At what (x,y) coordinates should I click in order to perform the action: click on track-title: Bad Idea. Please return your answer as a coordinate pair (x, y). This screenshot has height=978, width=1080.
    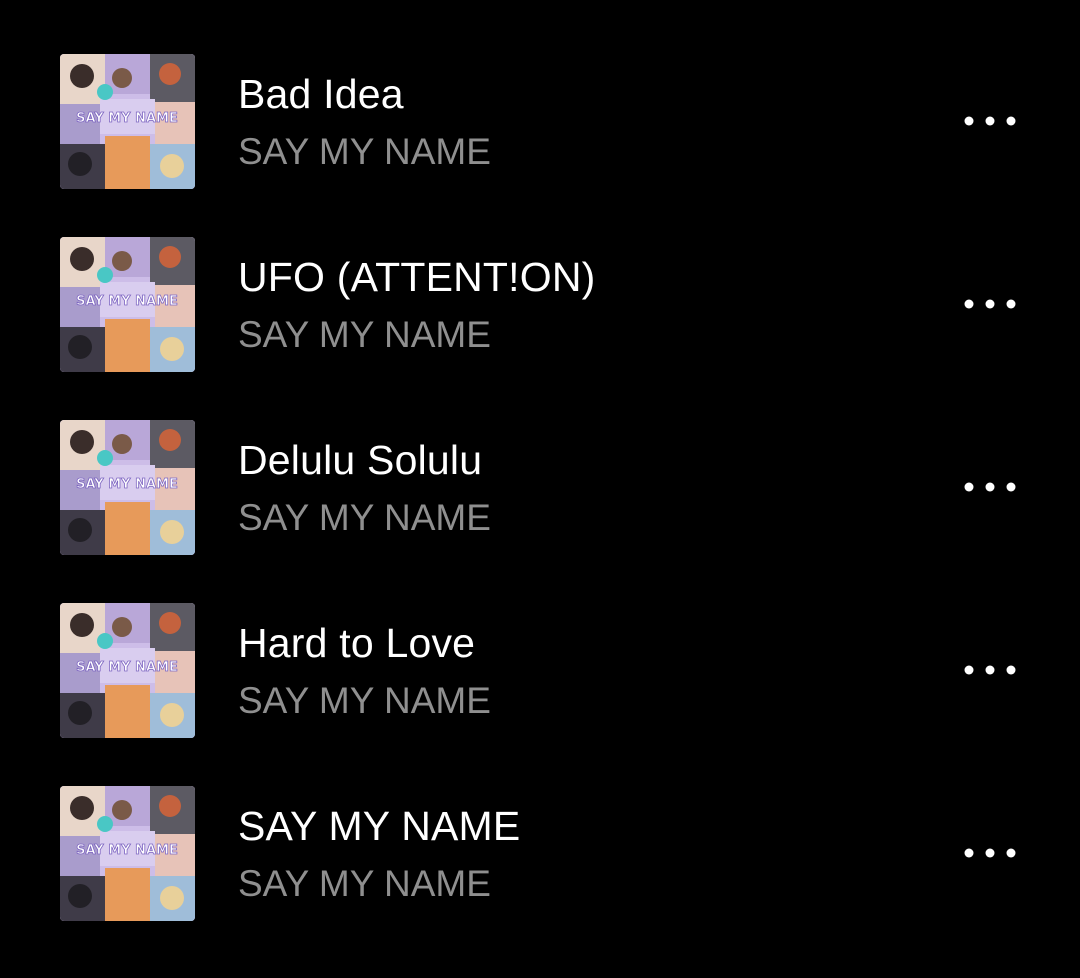
    Looking at the image, I should click on (321, 94).